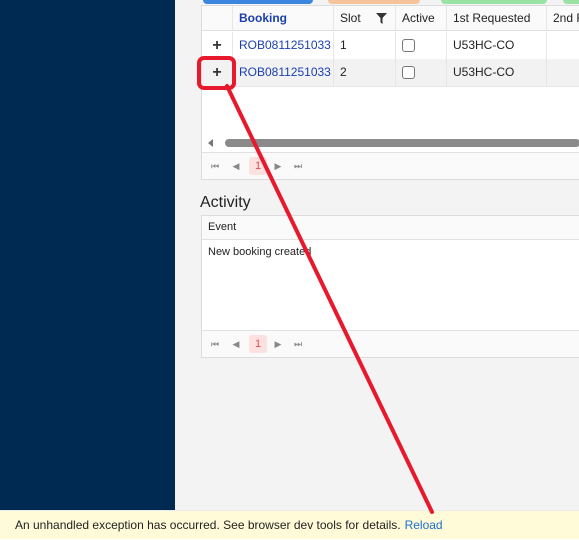 Image resolution: width=579 pixels, height=540 pixels. I want to click on activity-pager: ⏮ ◀ 1 ▶ ⏭, so click(390, 343).